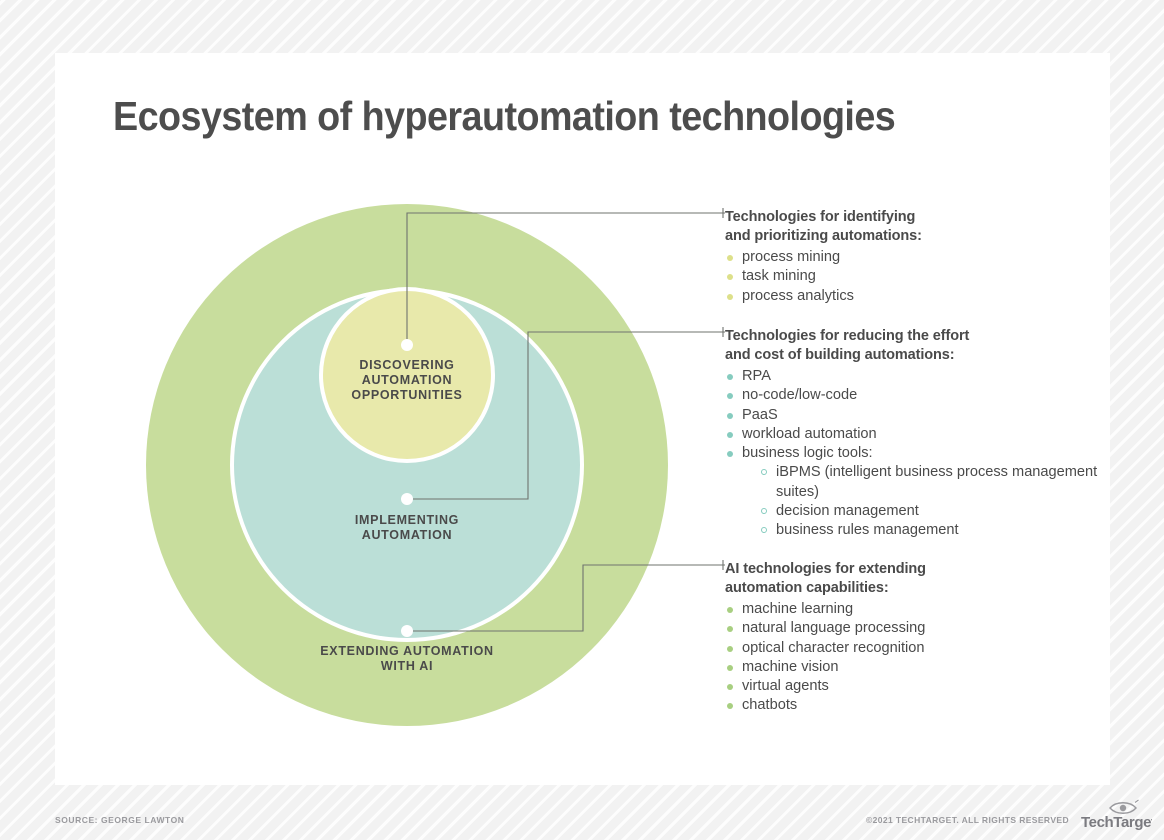  Describe the element at coordinates (798, 295) in the screenshot. I see `list-item-label: process analytics` at that location.